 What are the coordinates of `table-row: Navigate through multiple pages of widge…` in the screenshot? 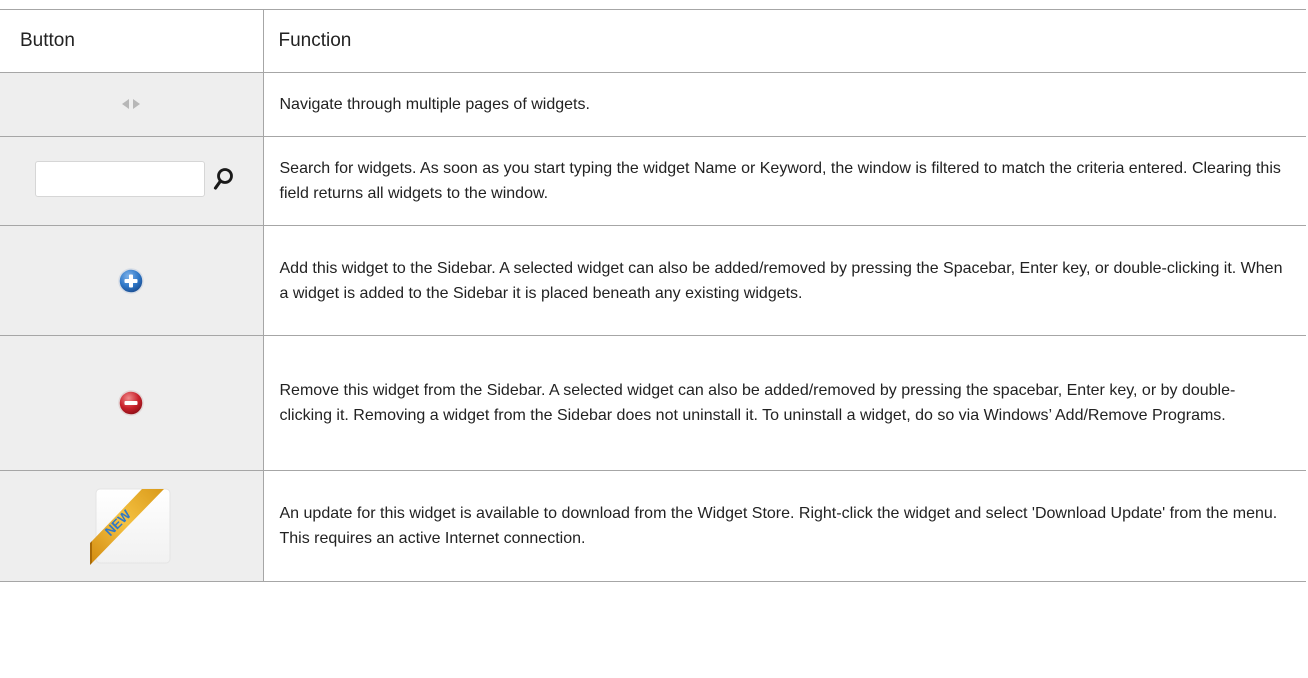 It's located at (653, 104).